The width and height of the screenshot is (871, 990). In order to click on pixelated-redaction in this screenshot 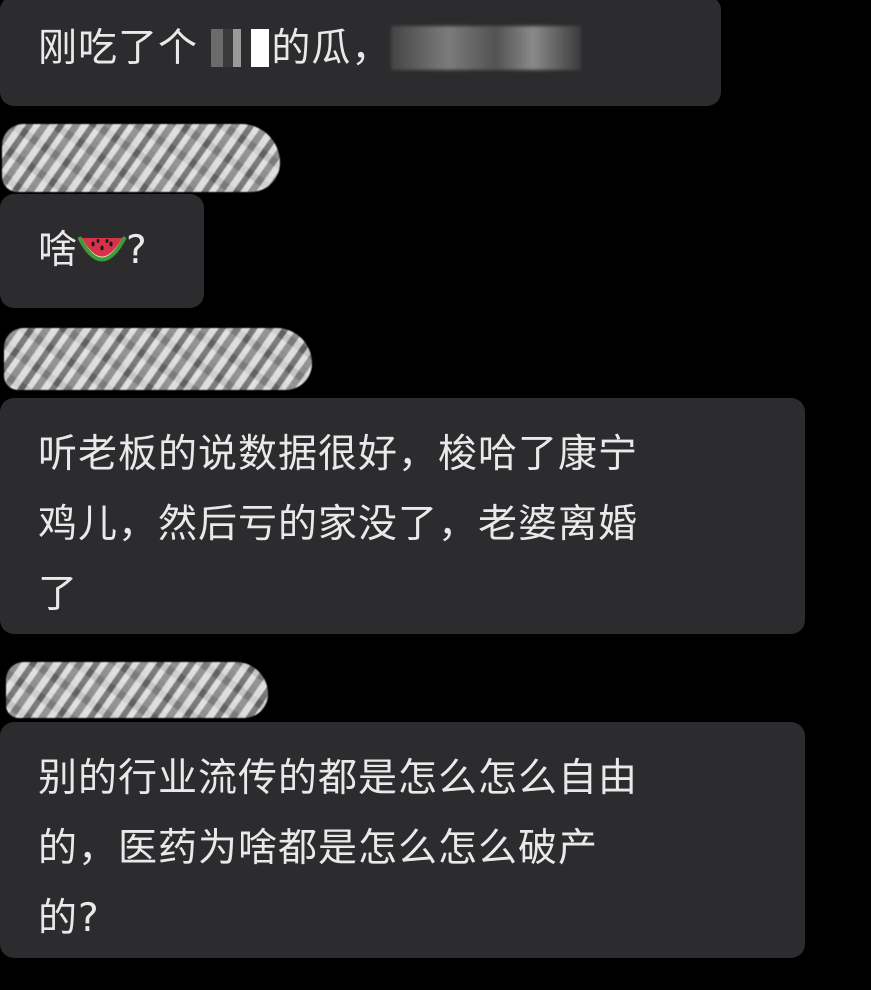, I will do `click(241, 47)`.